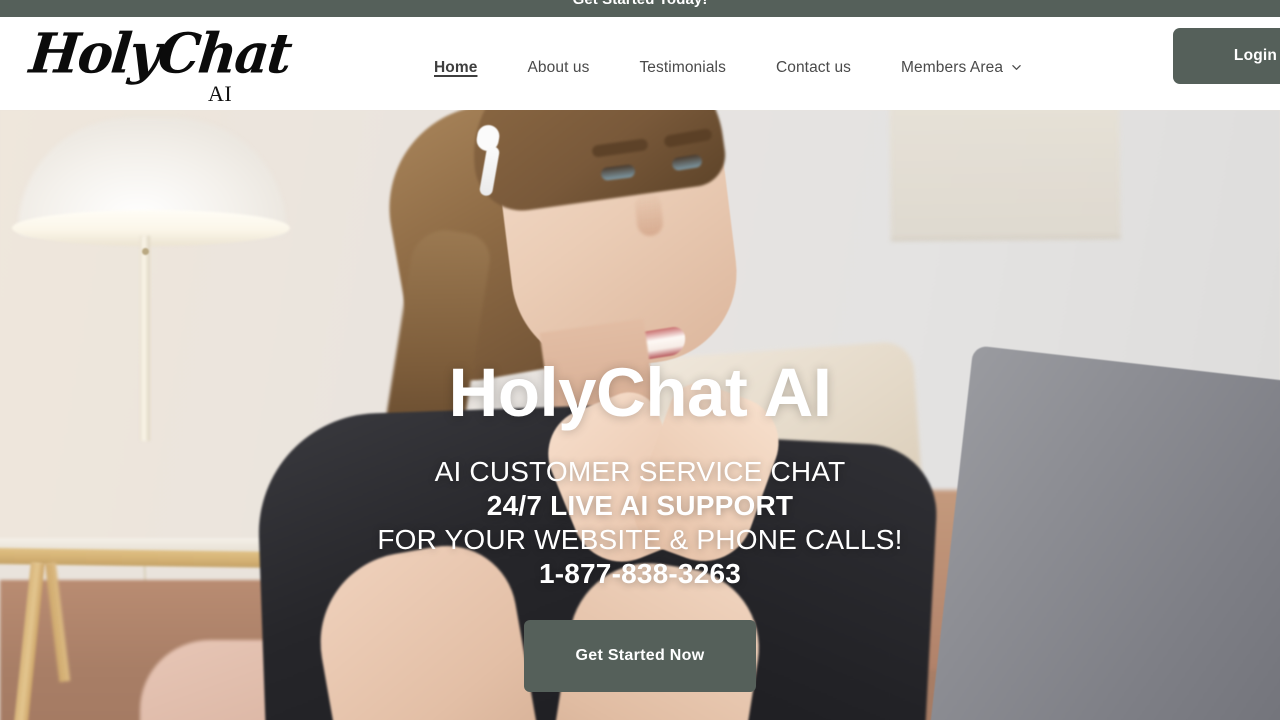 The width and height of the screenshot is (1280, 720). Describe the element at coordinates (1016, 67) in the screenshot. I see `chevron-down-icon` at that location.